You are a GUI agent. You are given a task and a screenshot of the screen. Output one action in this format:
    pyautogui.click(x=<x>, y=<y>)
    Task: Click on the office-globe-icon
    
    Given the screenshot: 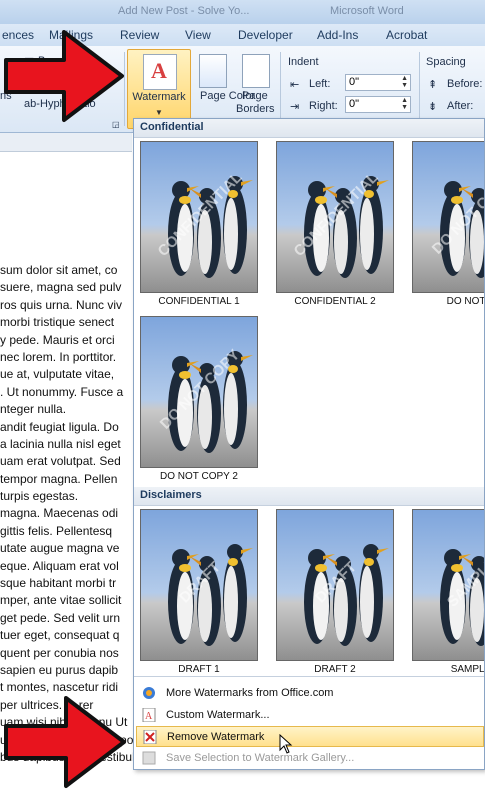 What is the action you would take?
    pyautogui.click(x=149, y=693)
    